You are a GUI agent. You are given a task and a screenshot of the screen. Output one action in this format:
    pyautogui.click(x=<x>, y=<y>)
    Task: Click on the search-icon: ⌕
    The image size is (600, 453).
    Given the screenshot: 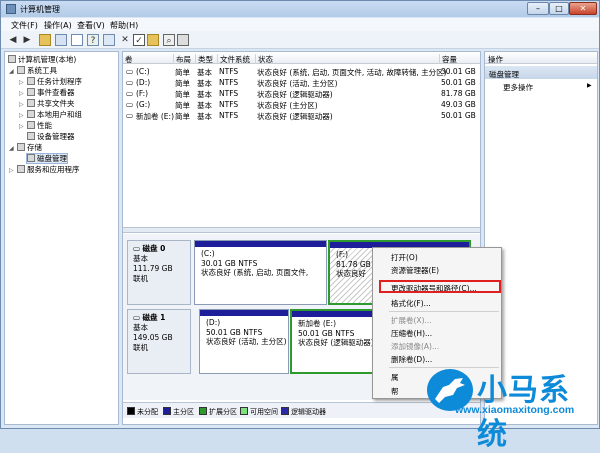 What is the action you would take?
    pyautogui.click(x=169, y=40)
    